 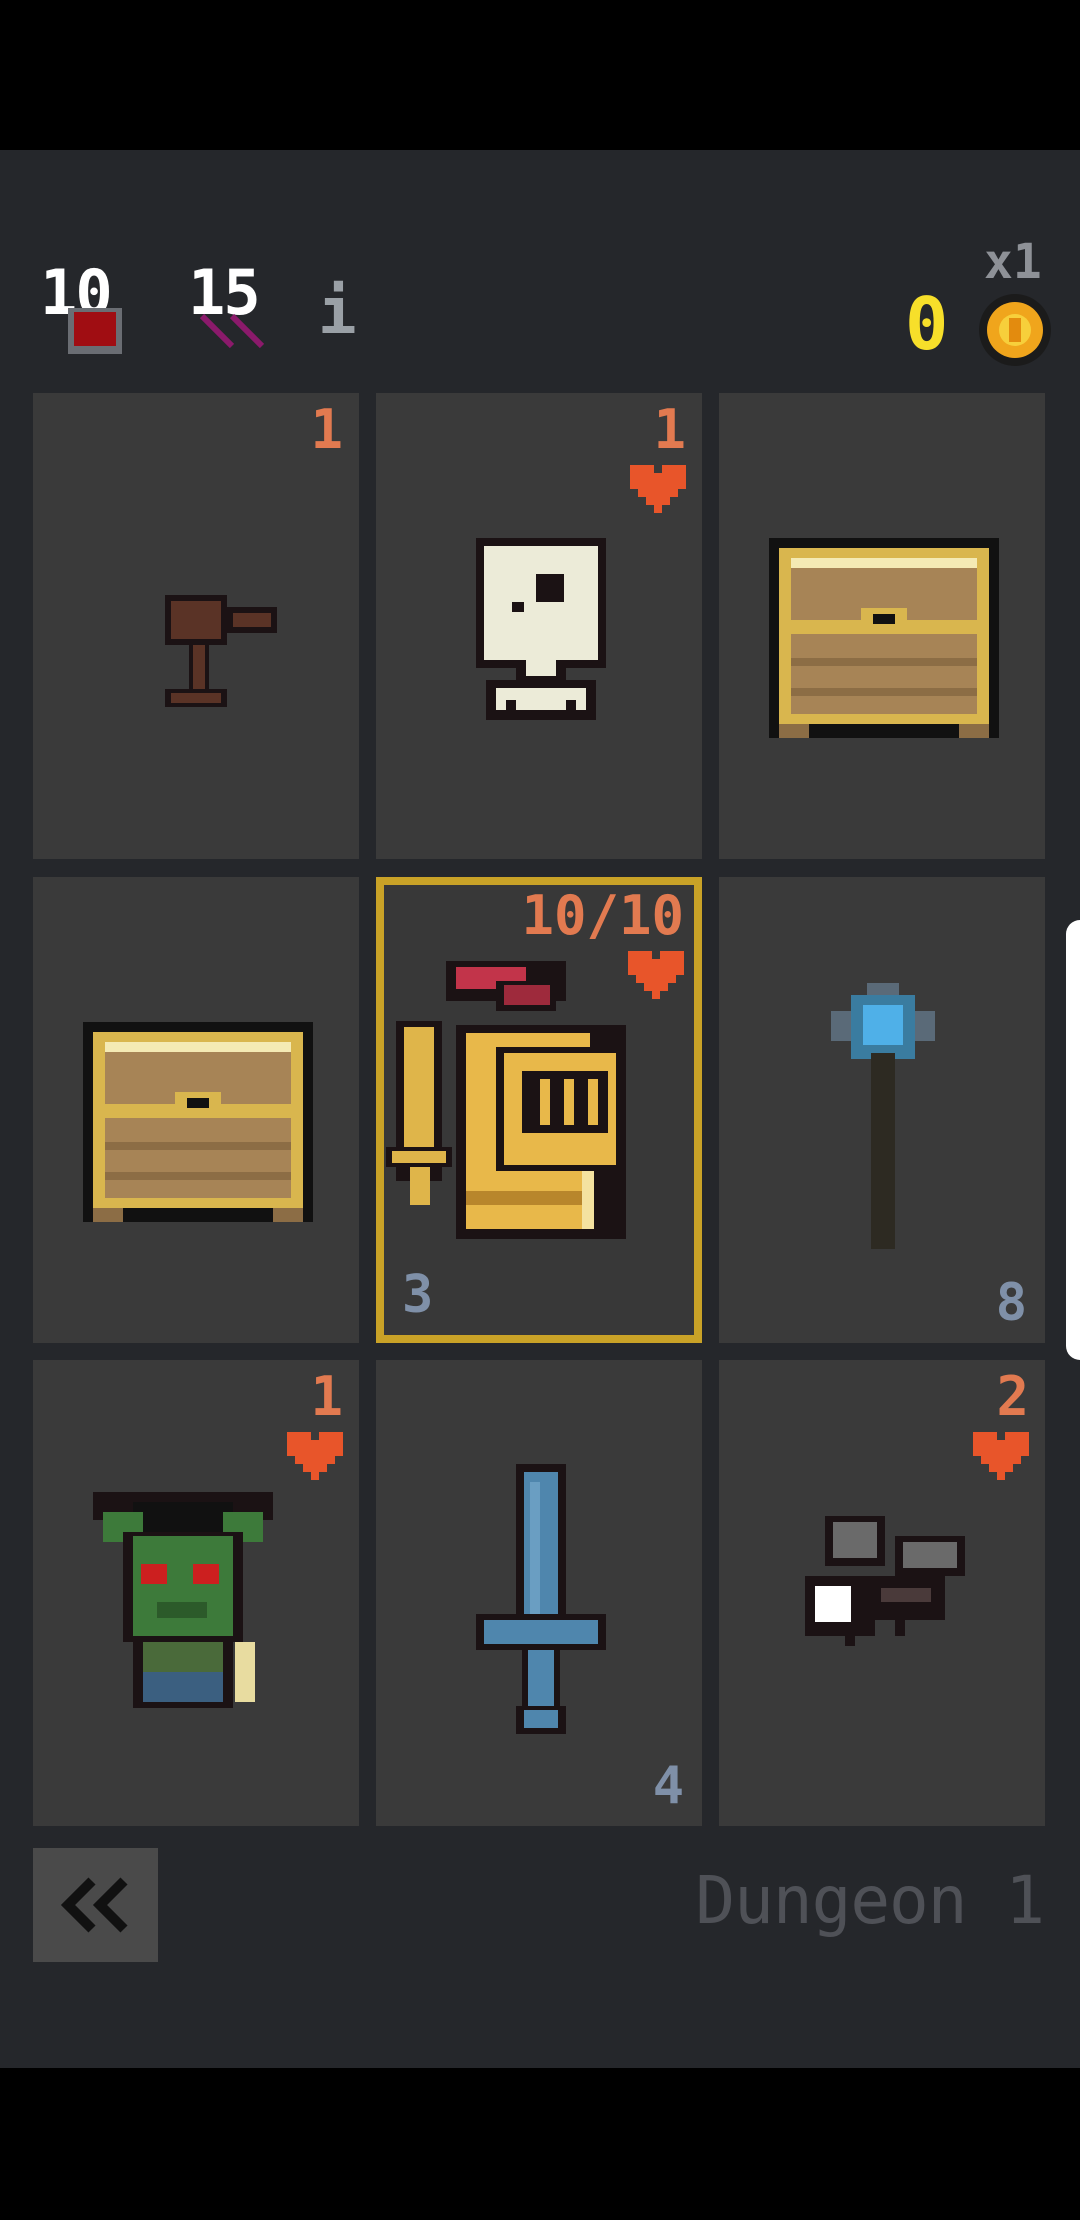 I want to click on back-button, so click(x=95, y=1905).